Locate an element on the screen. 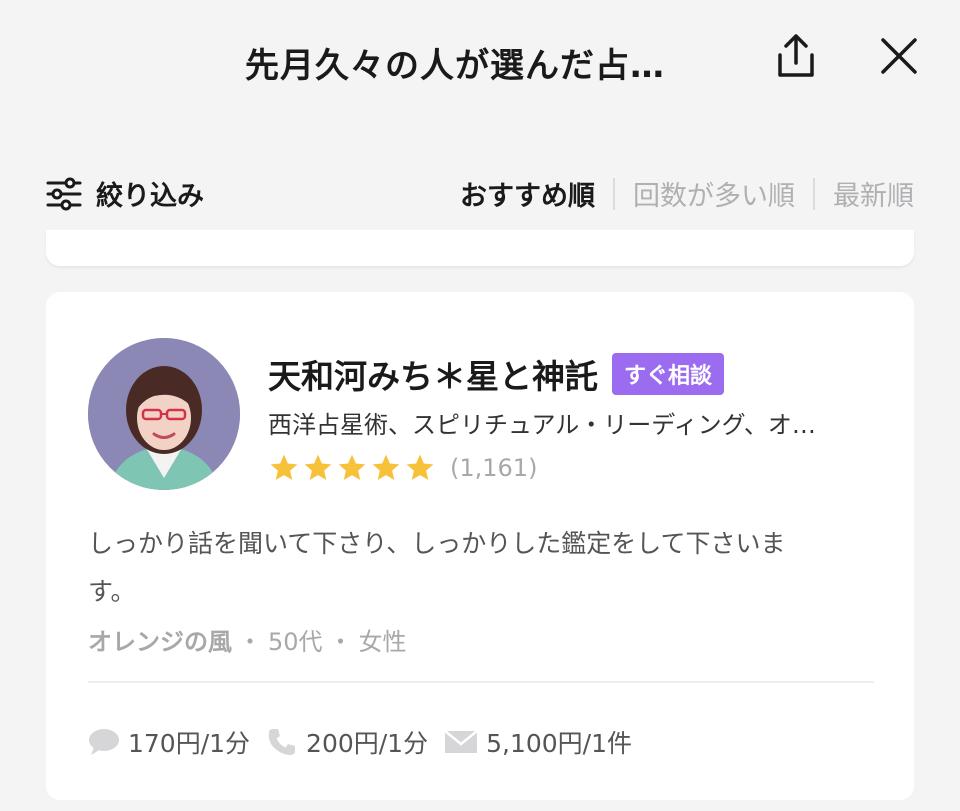  reviewer-age: 50代 is located at coordinates (295, 642).